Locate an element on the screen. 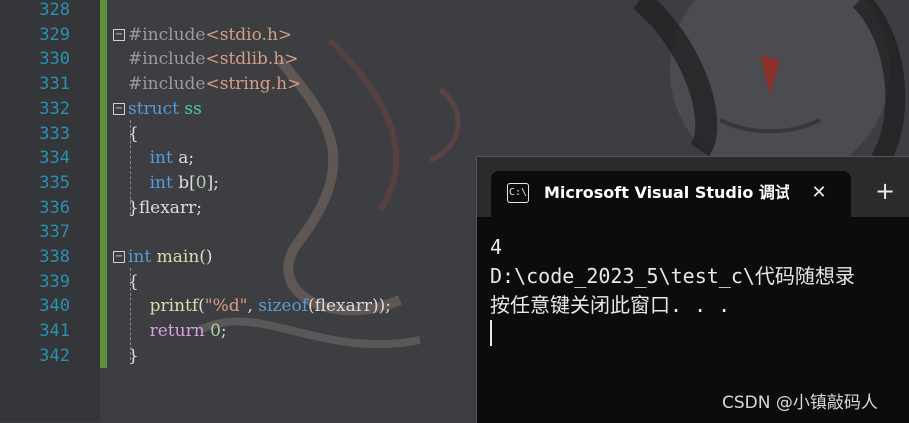  code-token: ( is located at coordinates (201, 306).